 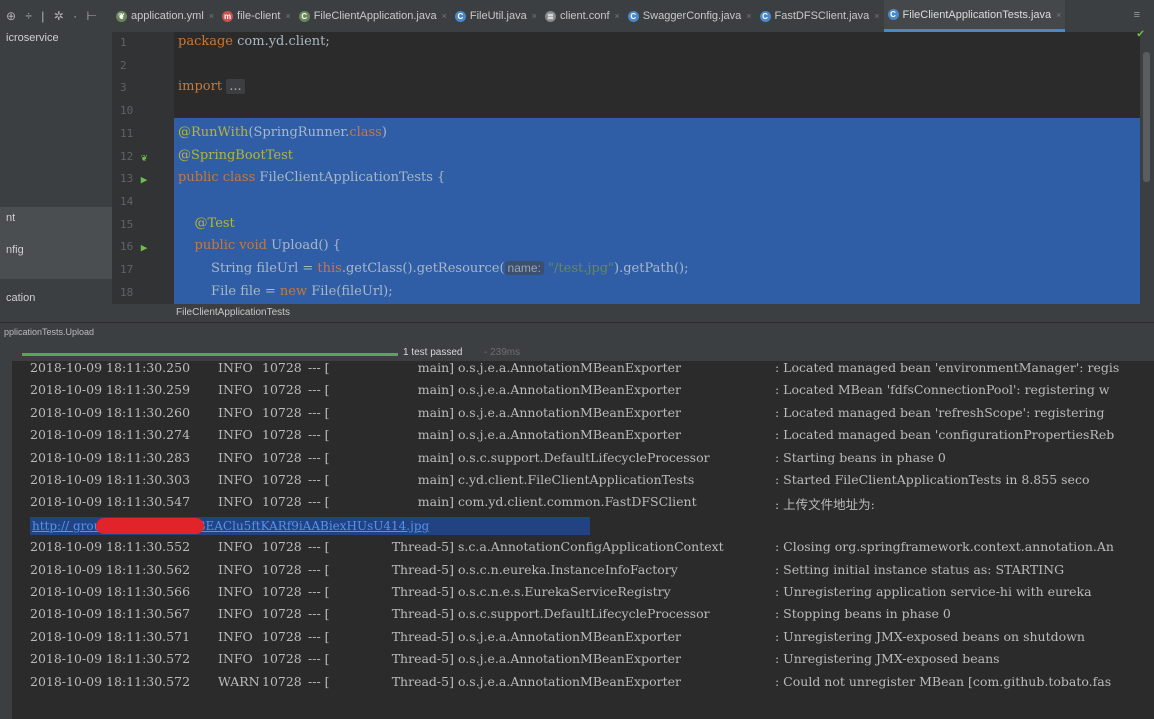 What do you see at coordinates (56, 243) in the screenshot?
I see `project-selection` at bounding box center [56, 243].